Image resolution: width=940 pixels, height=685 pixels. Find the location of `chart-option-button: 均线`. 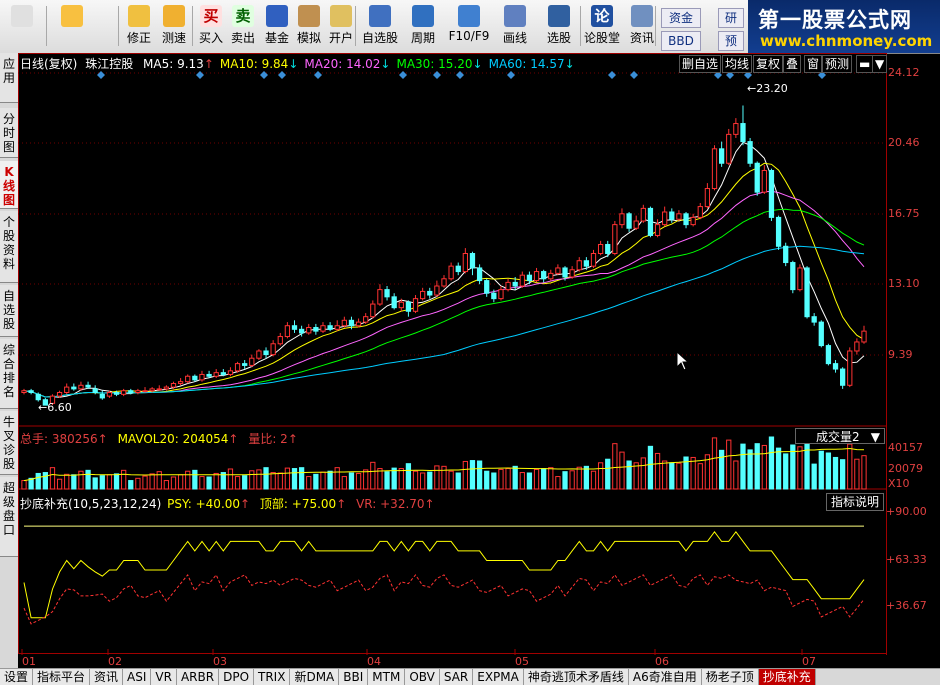

chart-option-button: 均线 is located at coordinates (737, 64).